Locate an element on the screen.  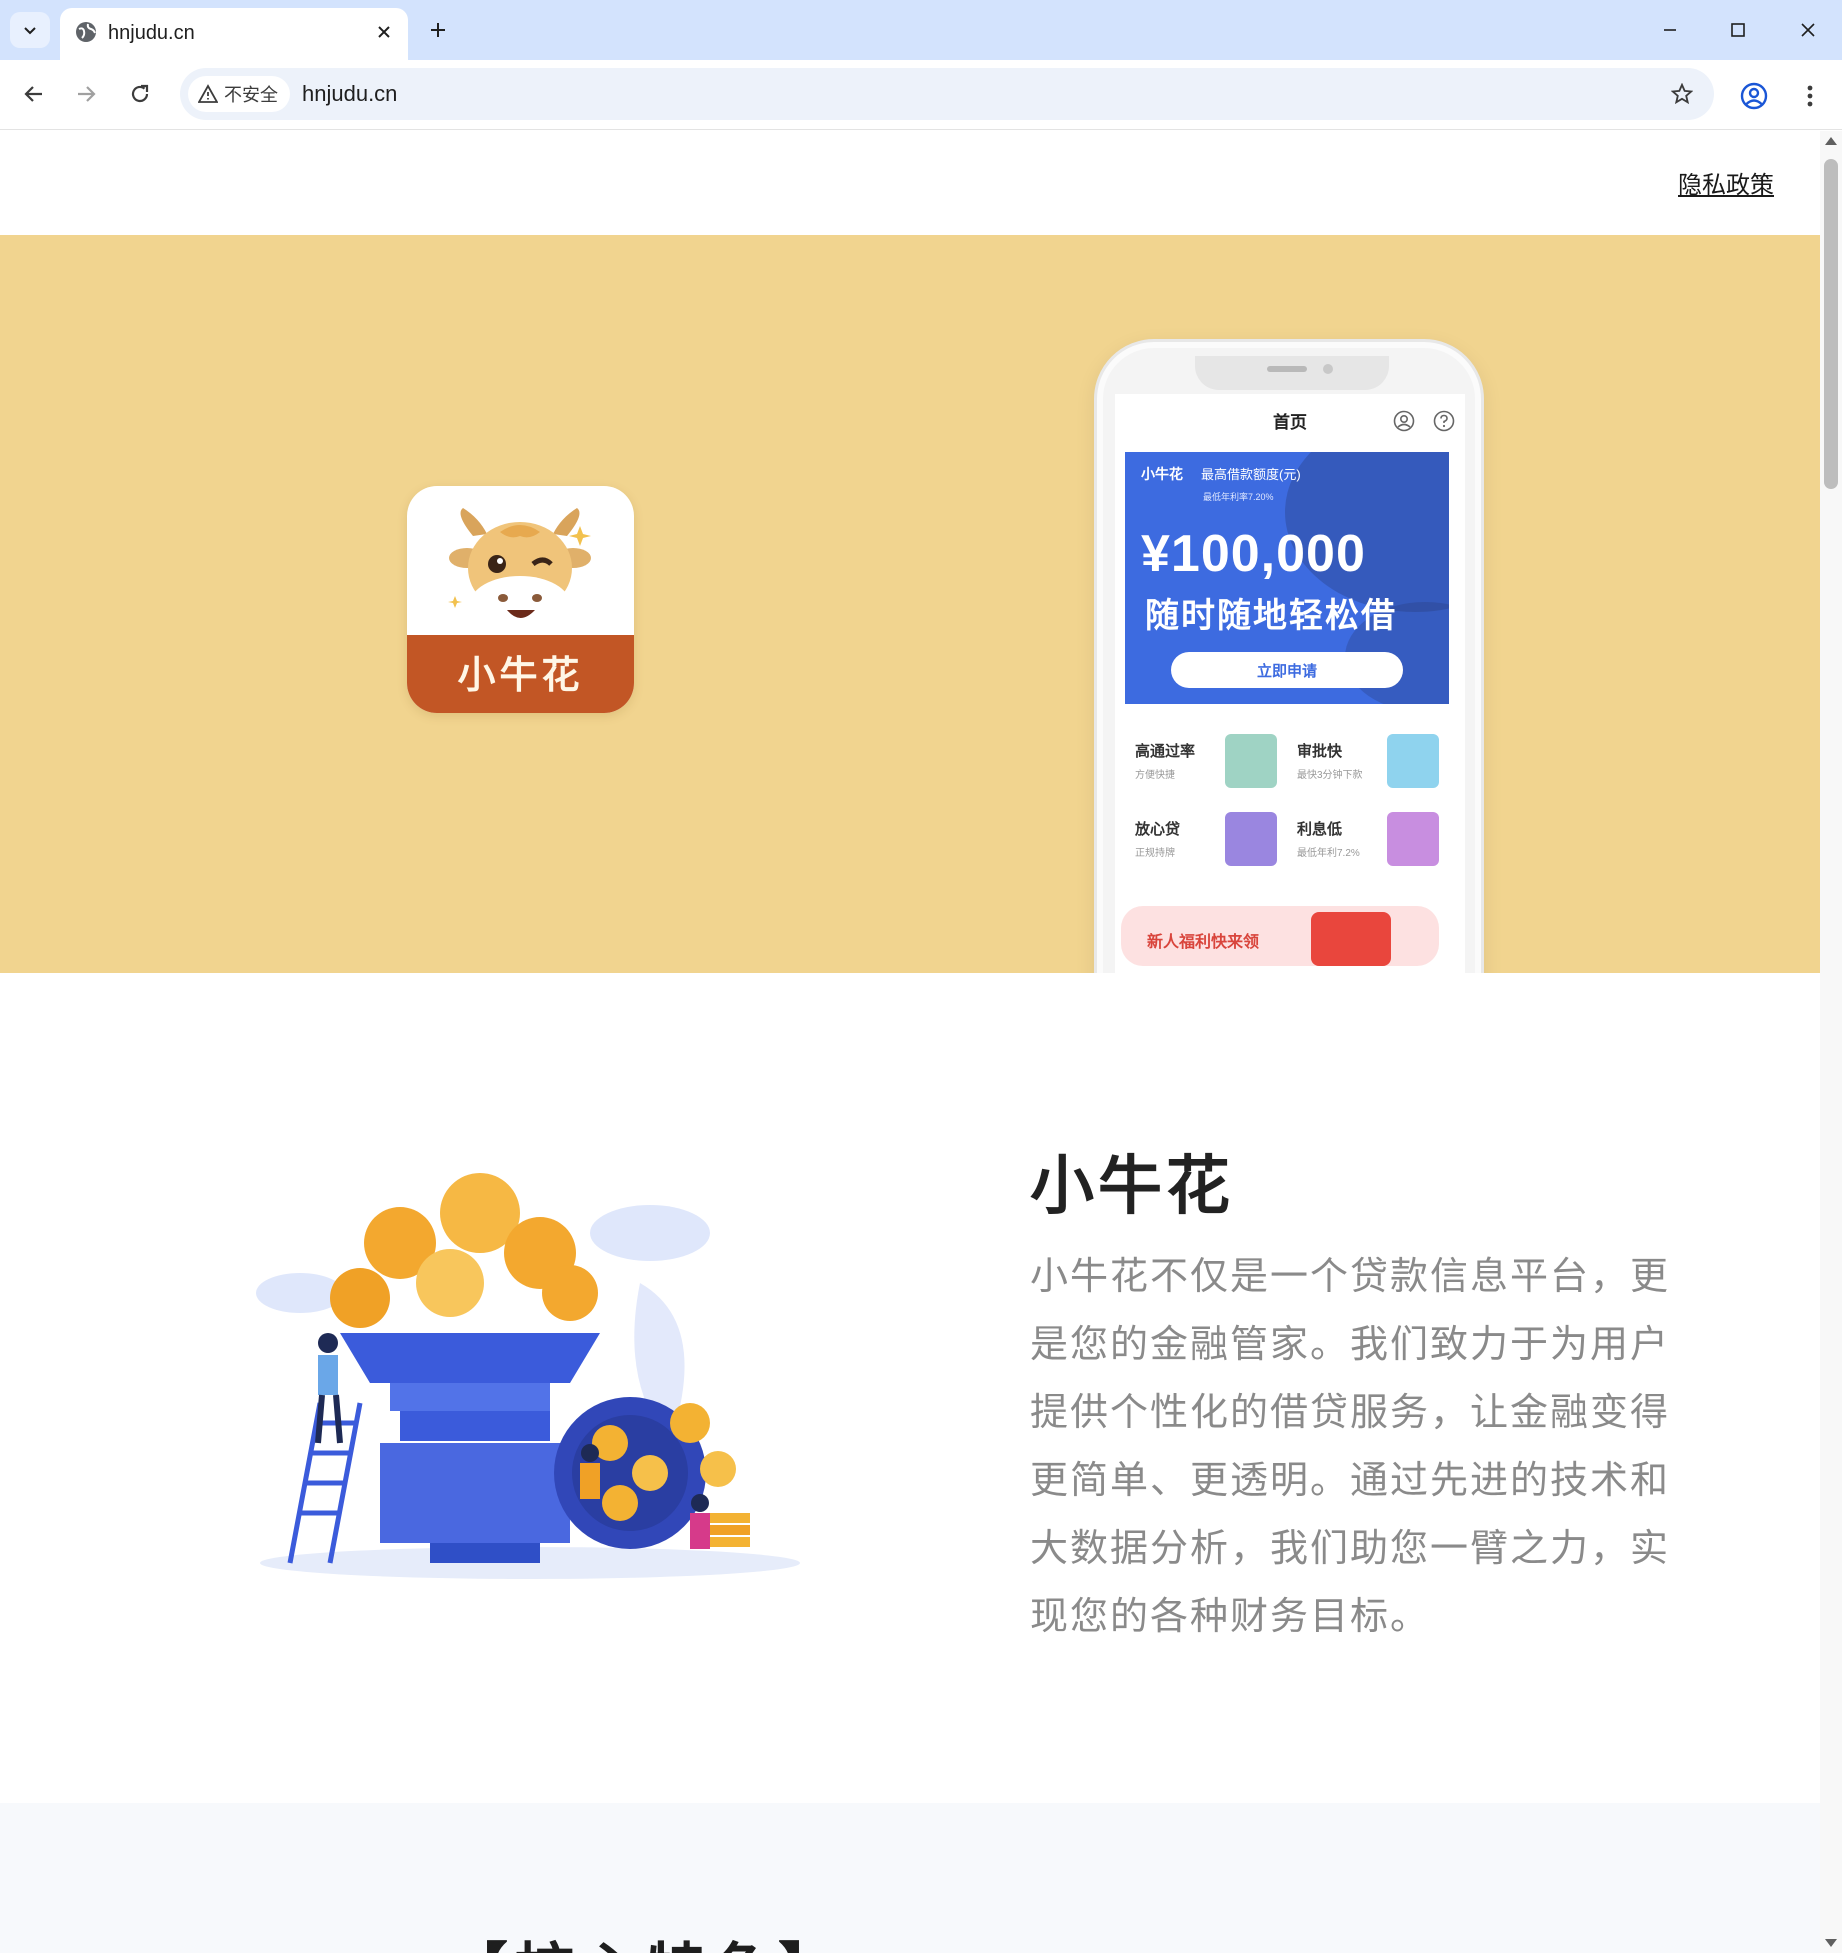
gift-box-icon is located at coordinates (1351, 939).